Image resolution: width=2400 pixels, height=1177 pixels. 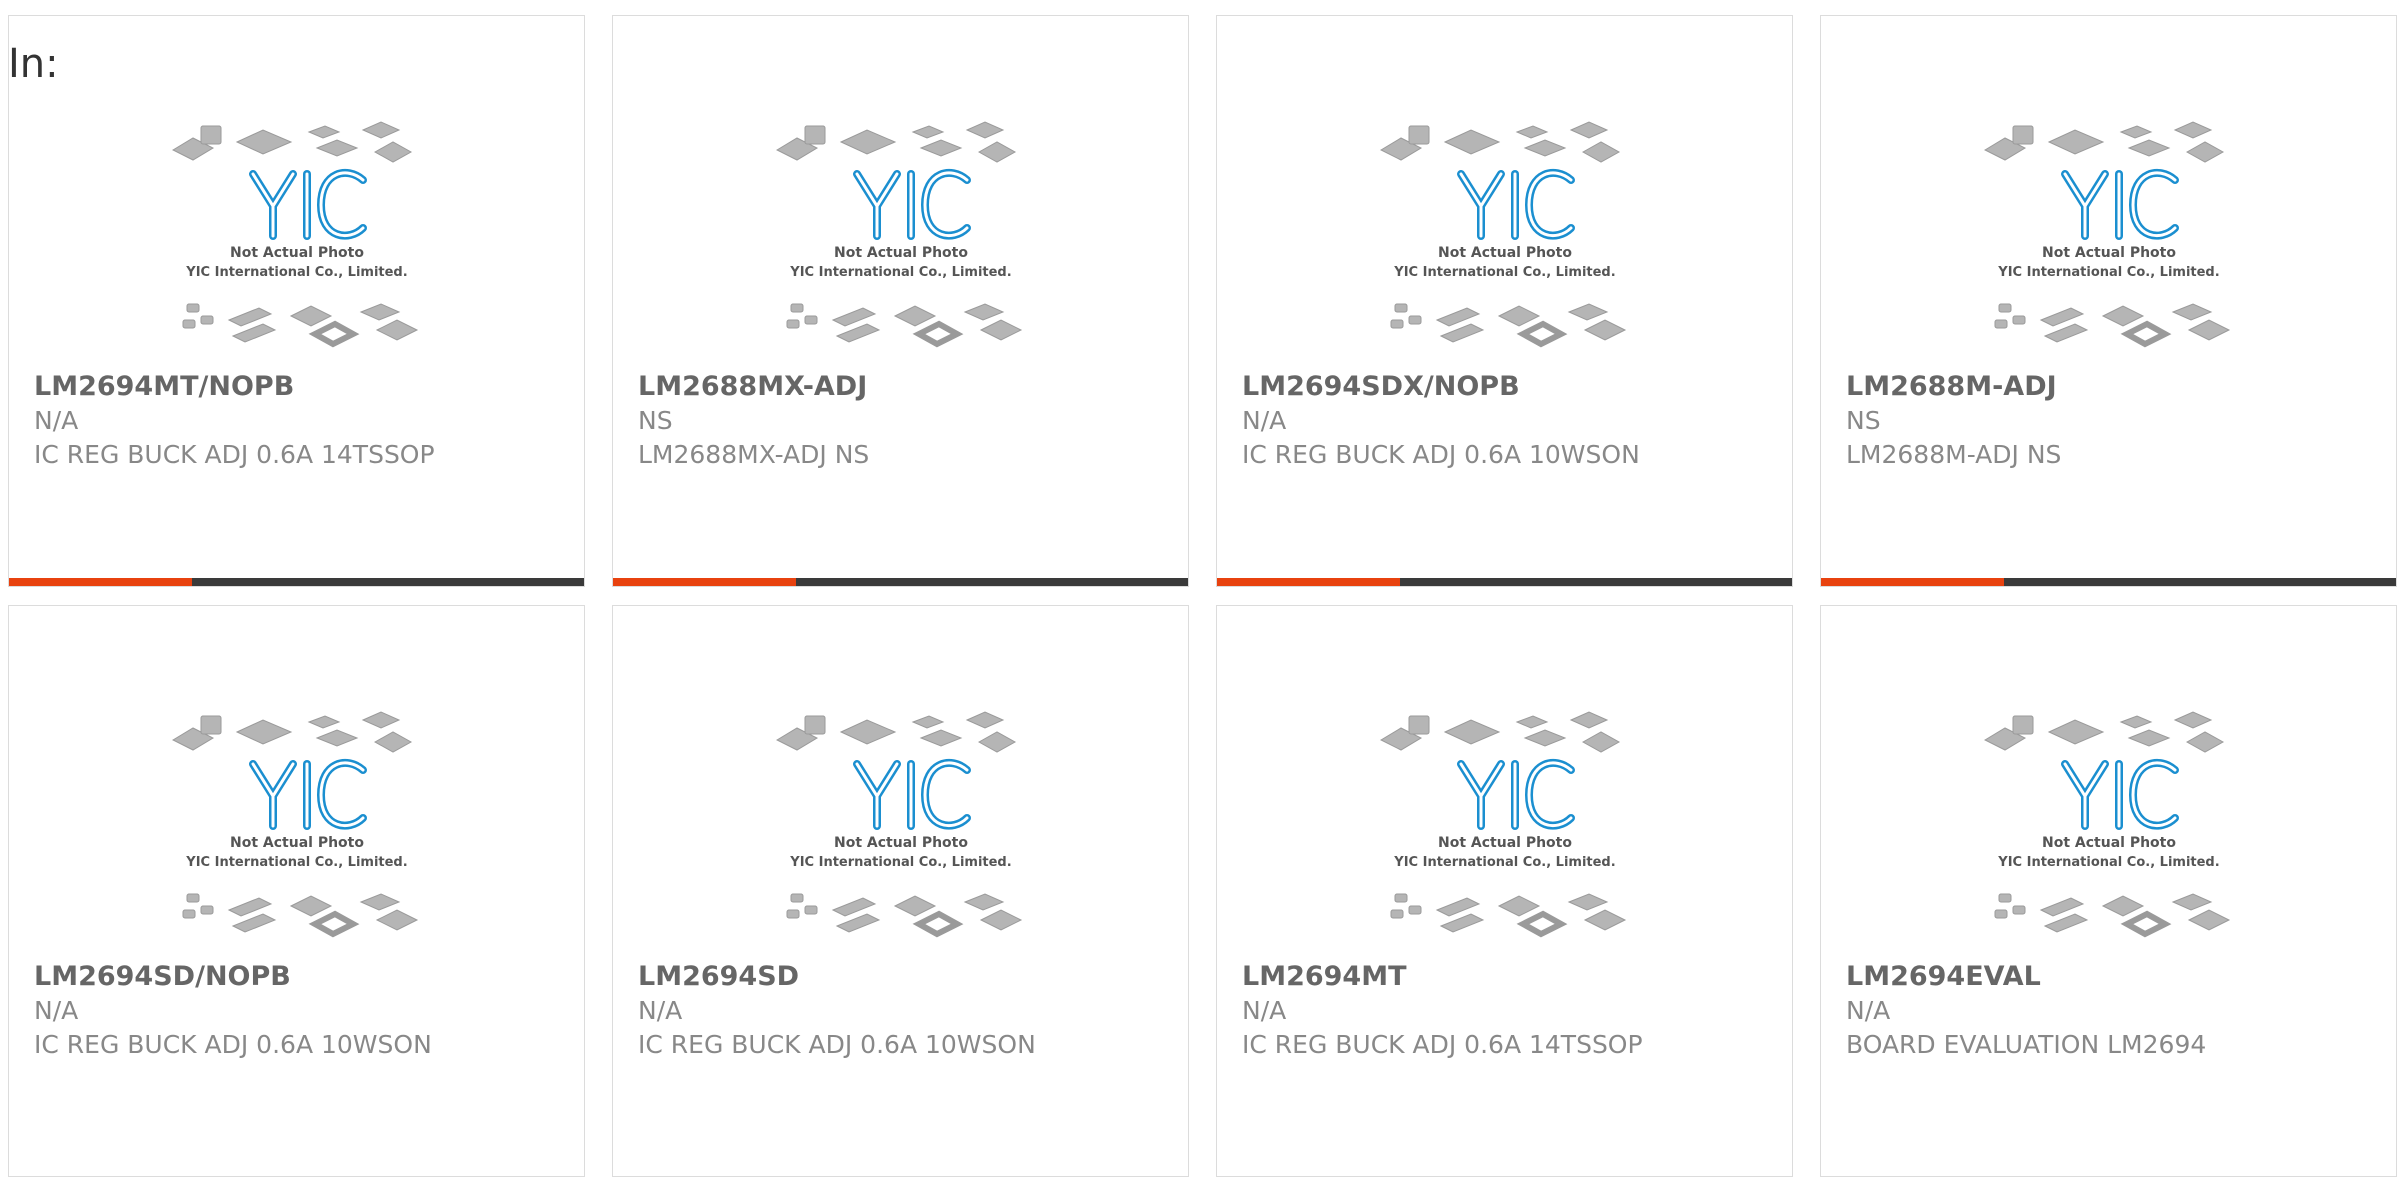 I want to click on product-part-number: LM2694MT/NOPB, so click(x=304, y=387).